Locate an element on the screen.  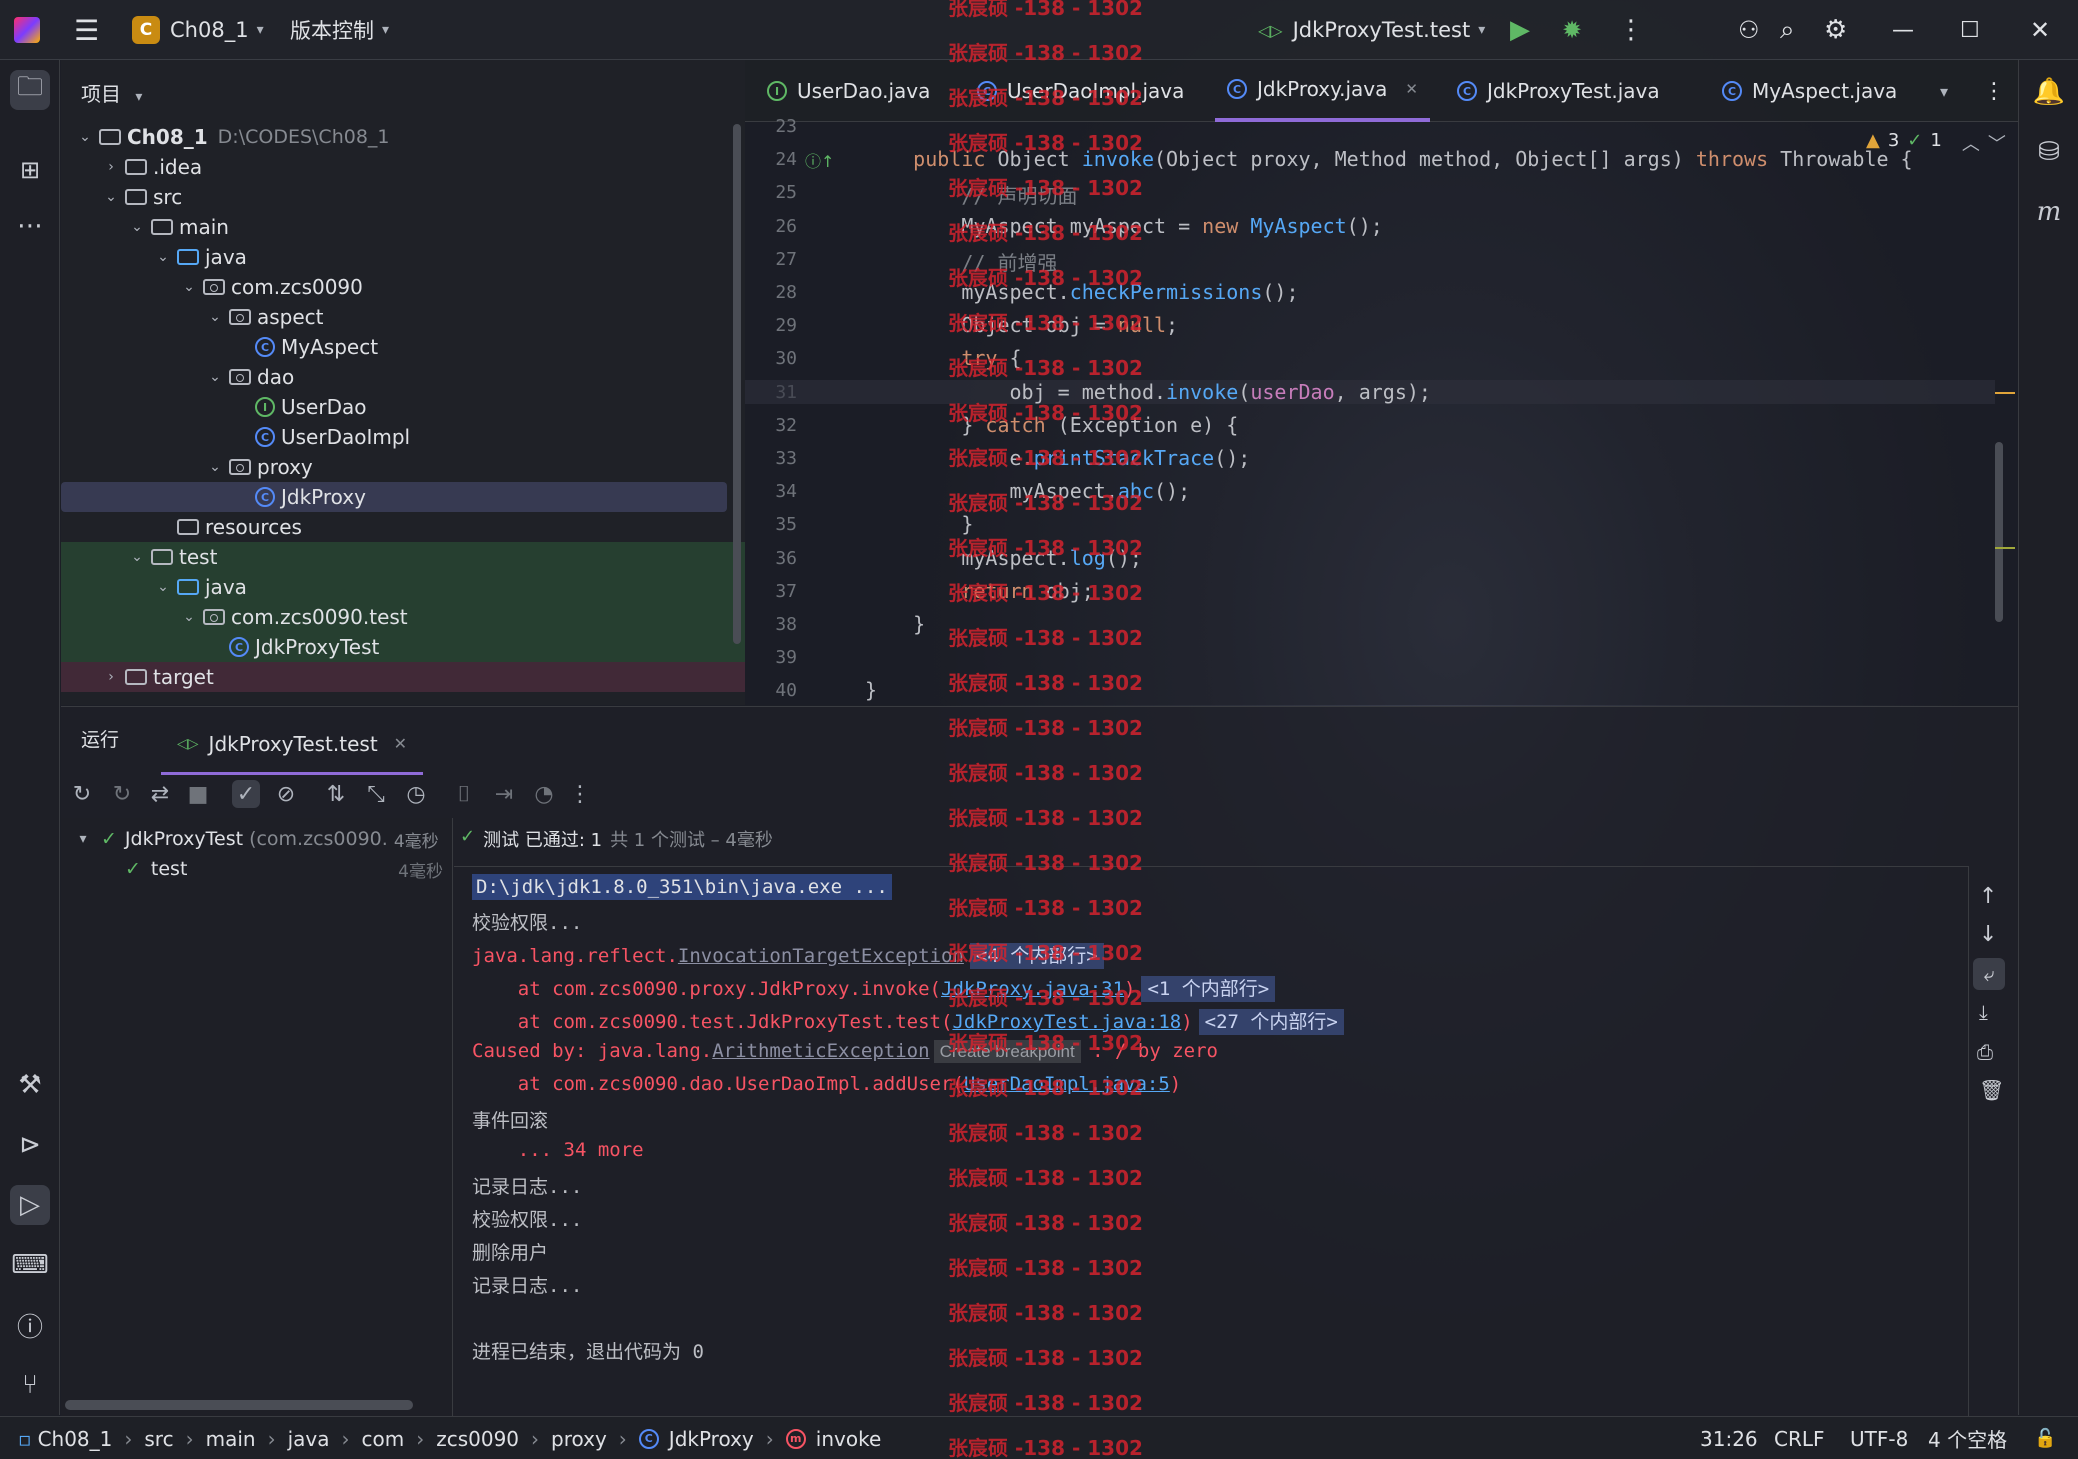
test-class-row: ▾ ✓ JdkProxyTest (com.zcs0090. 4毫秒 is located at coordinates (263, 839).